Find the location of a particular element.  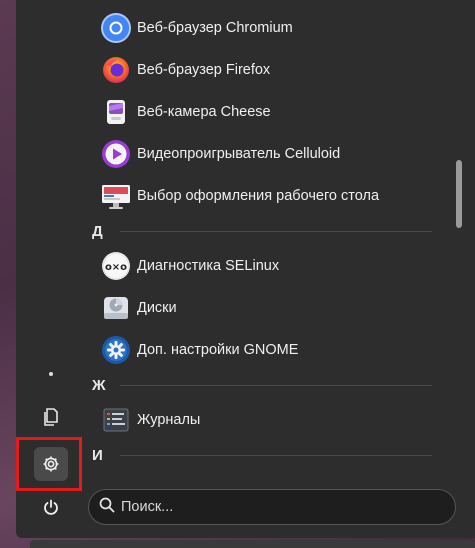

app-item-cheese: Веб-камера Cheese is located at coordinates (265, 112).